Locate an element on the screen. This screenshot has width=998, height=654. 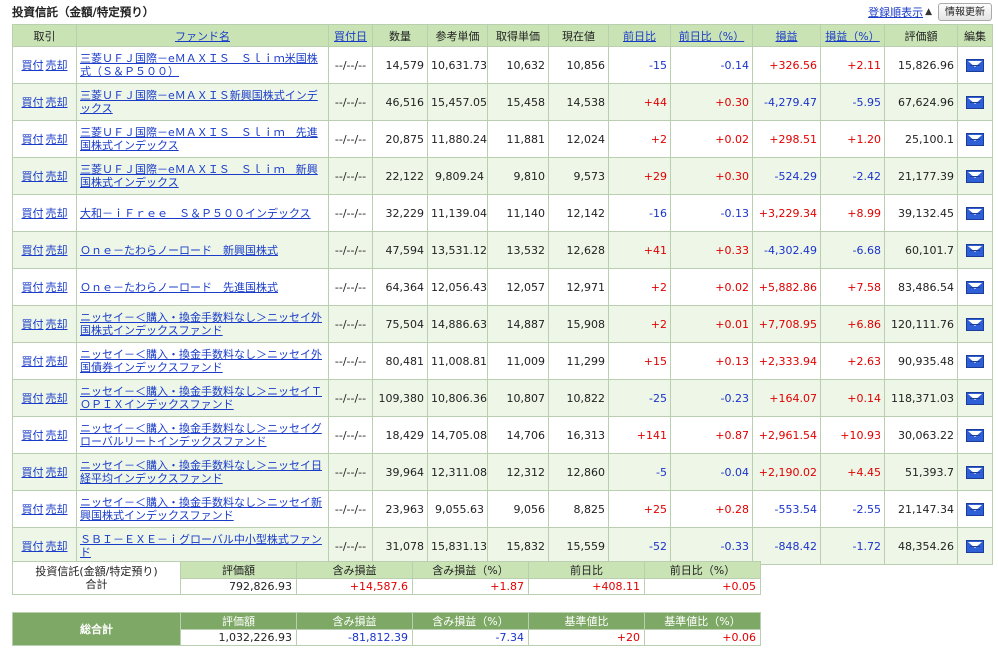
current-price: 11,299 is located at coordinates (578, 361).